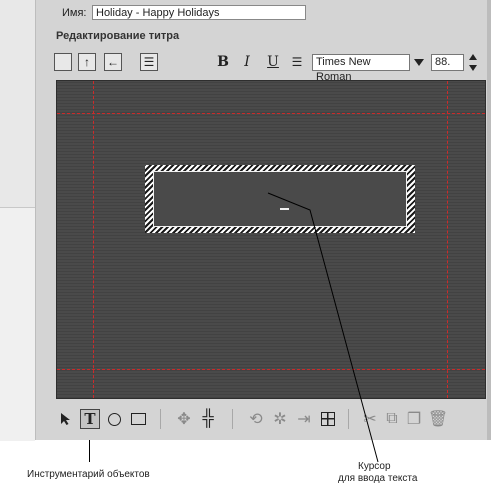 Image resolution: width=491 pixels, height=497 pixels. Describe the element at coordinates (88, 474) in the screenshot. I see `tools-caption: Инструментарий объектов` at that location.